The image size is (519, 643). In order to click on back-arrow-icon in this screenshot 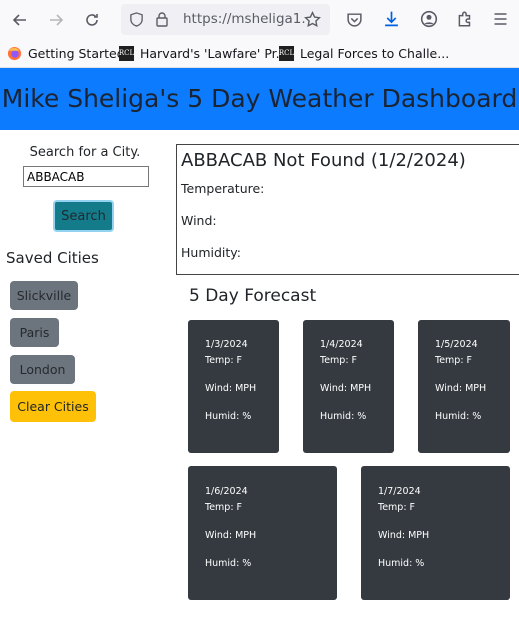, I will do `click(19, 20)`.